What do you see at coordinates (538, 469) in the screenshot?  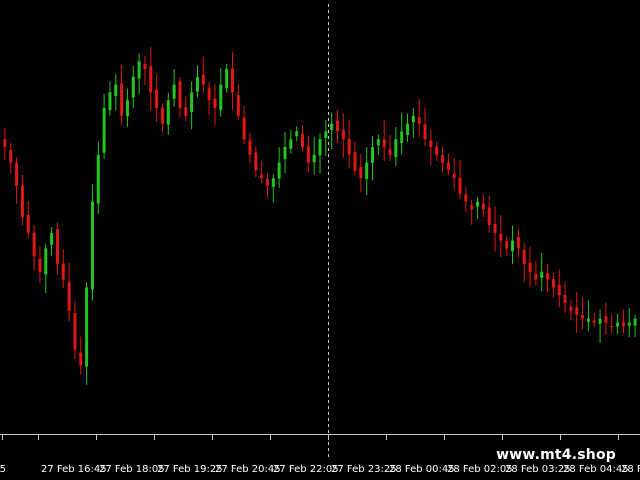 I see `time-tick-label: 28 Feb 03:25` at bounding box center [538, 469].